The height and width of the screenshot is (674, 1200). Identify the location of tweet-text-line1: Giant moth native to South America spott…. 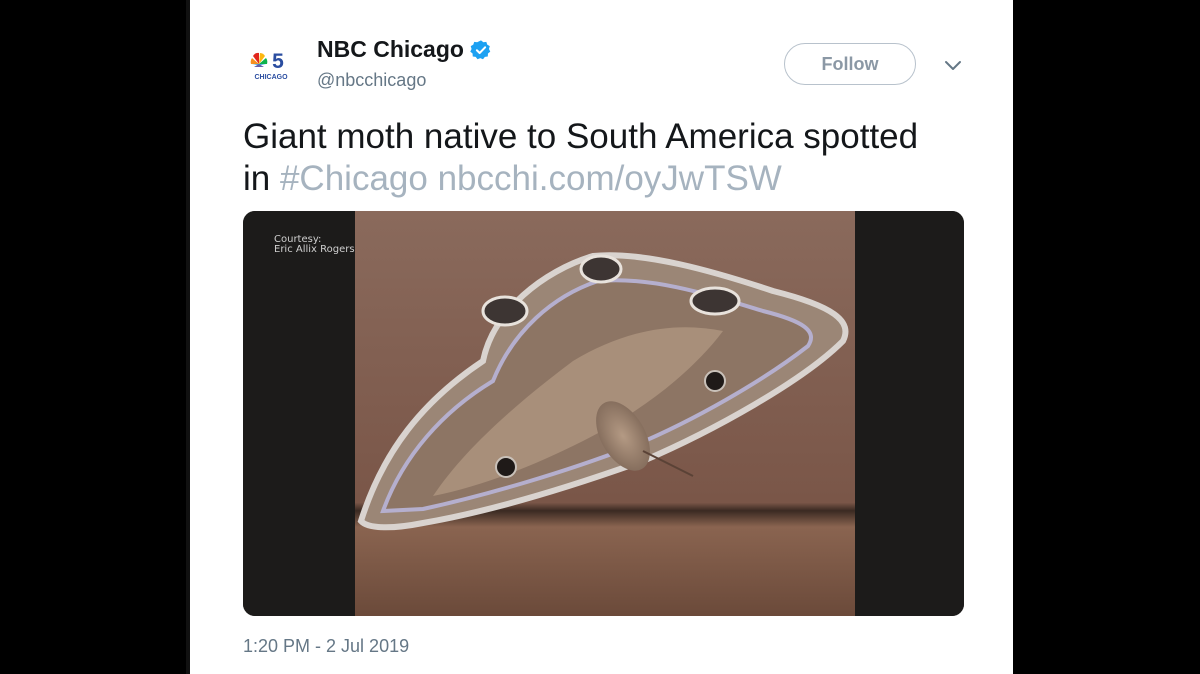
(581, 136).